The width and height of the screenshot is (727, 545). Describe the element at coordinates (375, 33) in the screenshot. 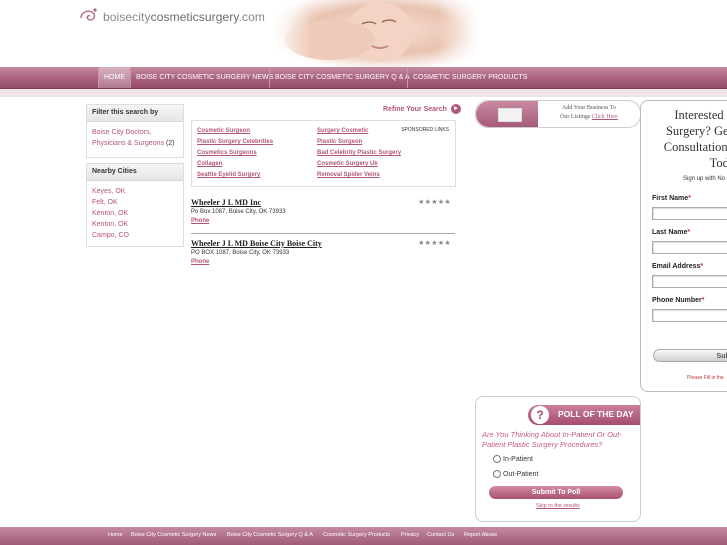

I see `hero-photo` at that location.